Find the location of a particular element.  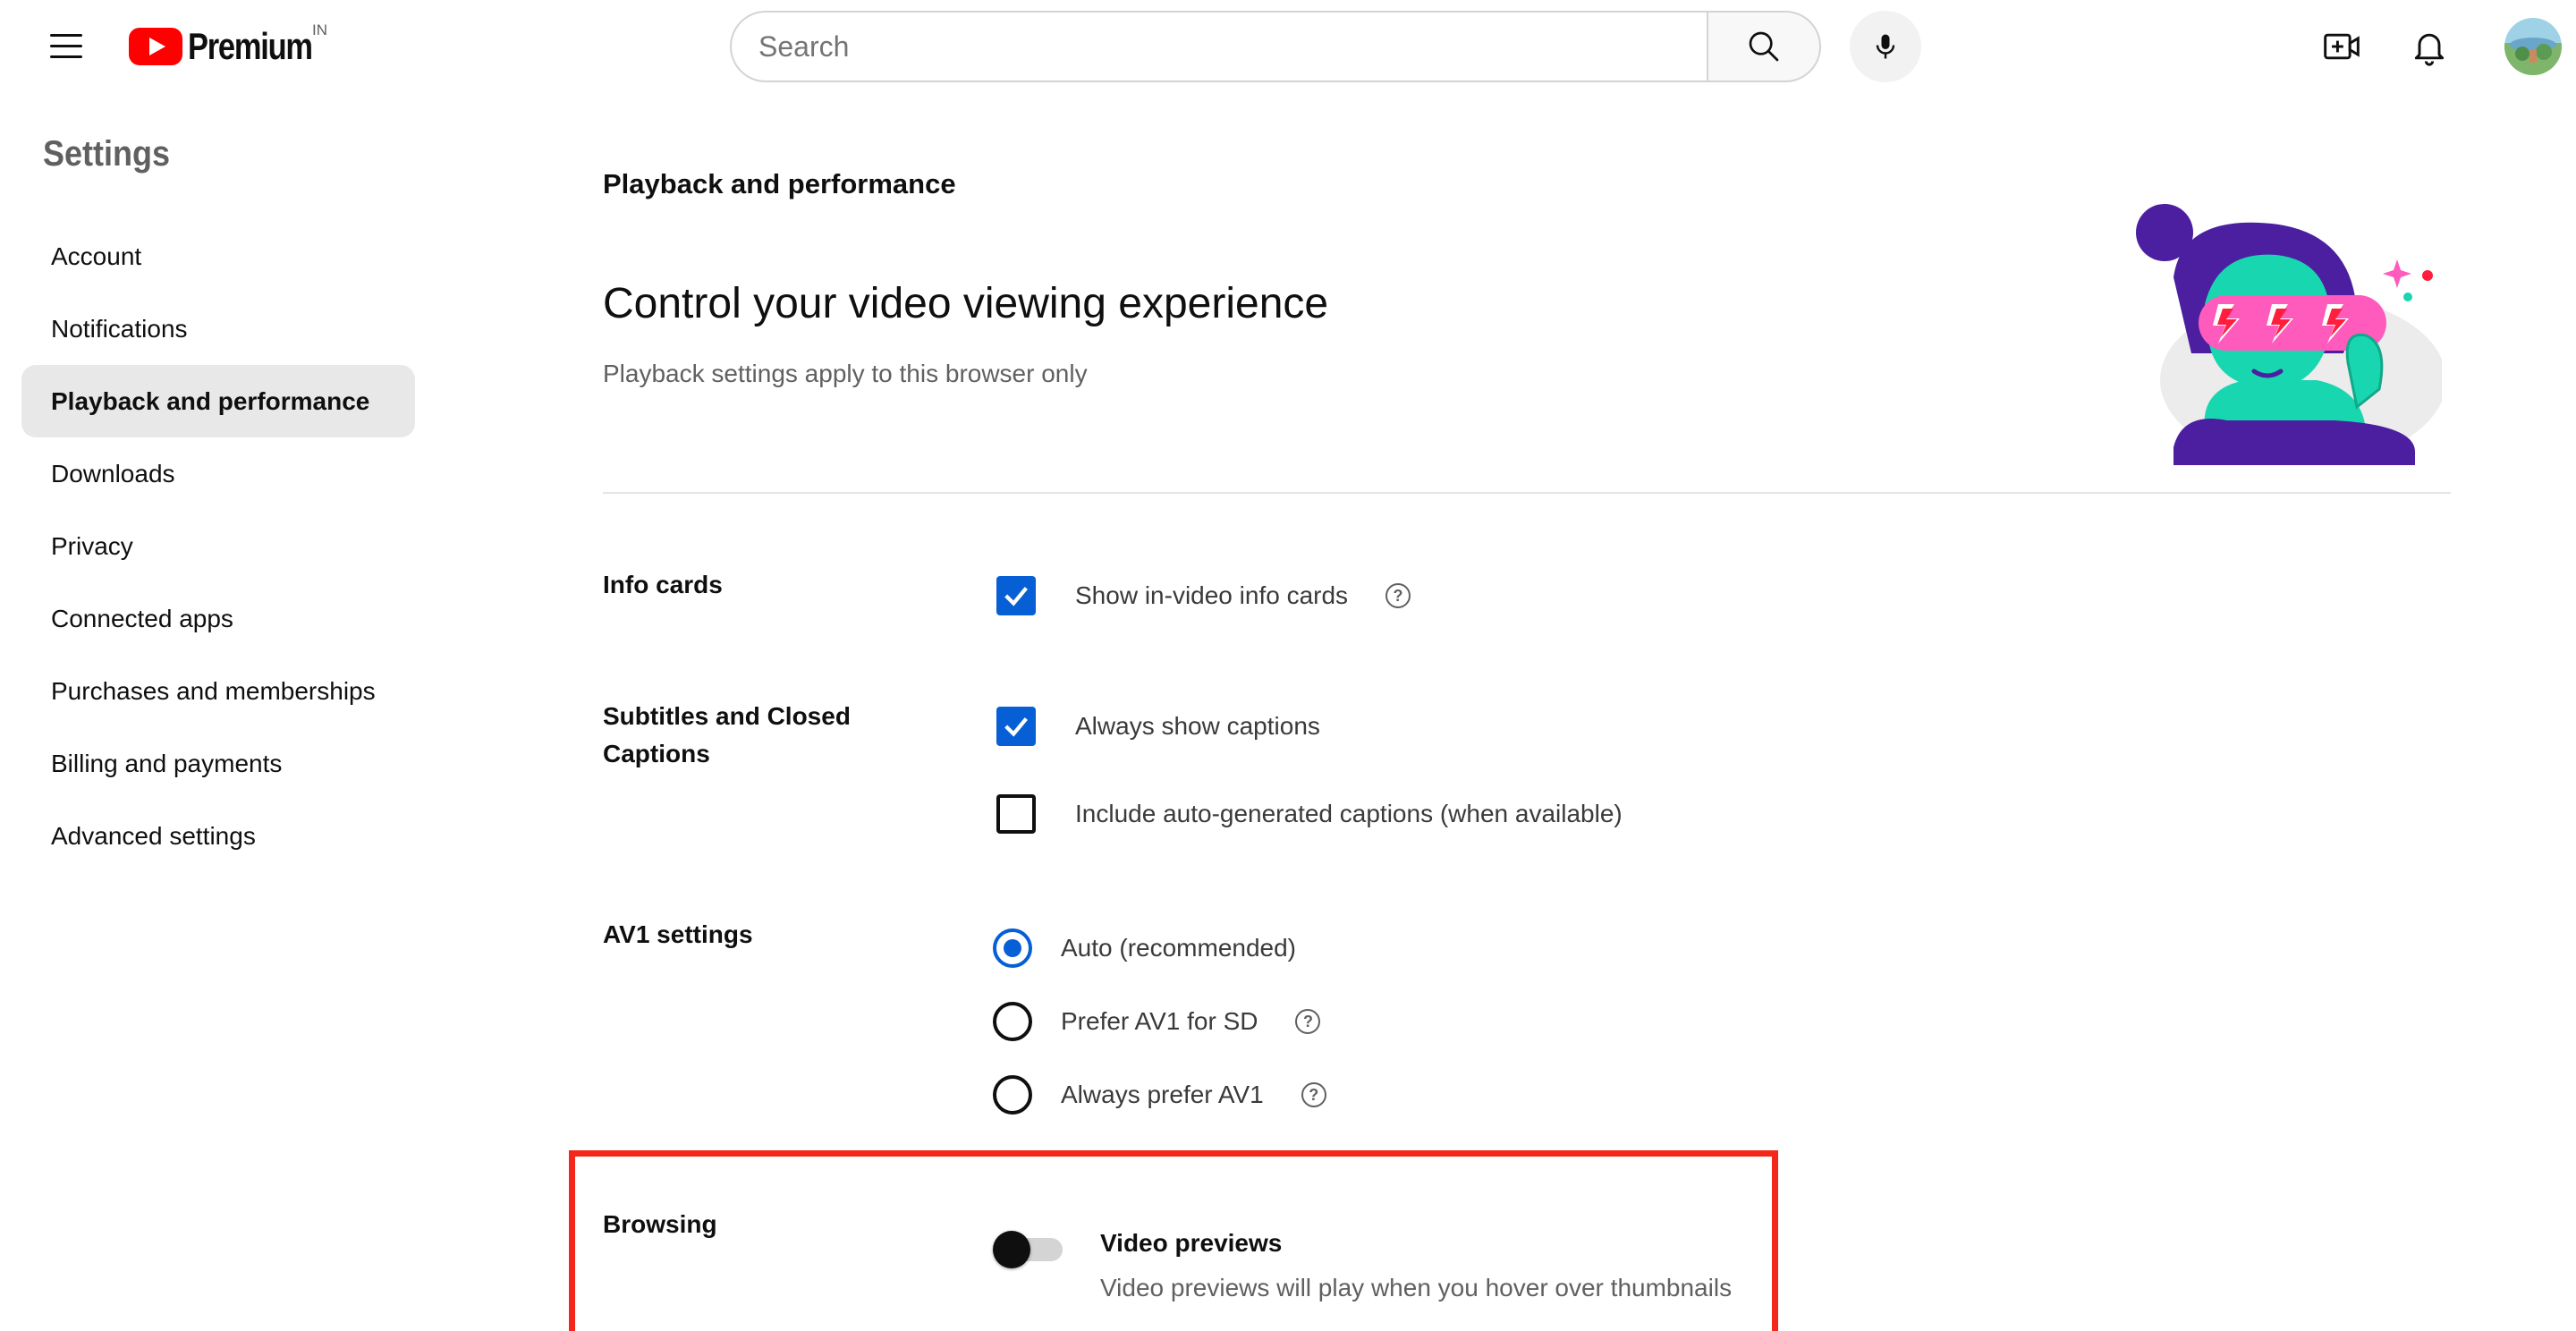

bell-icon is located at coordinates (2429, 50).